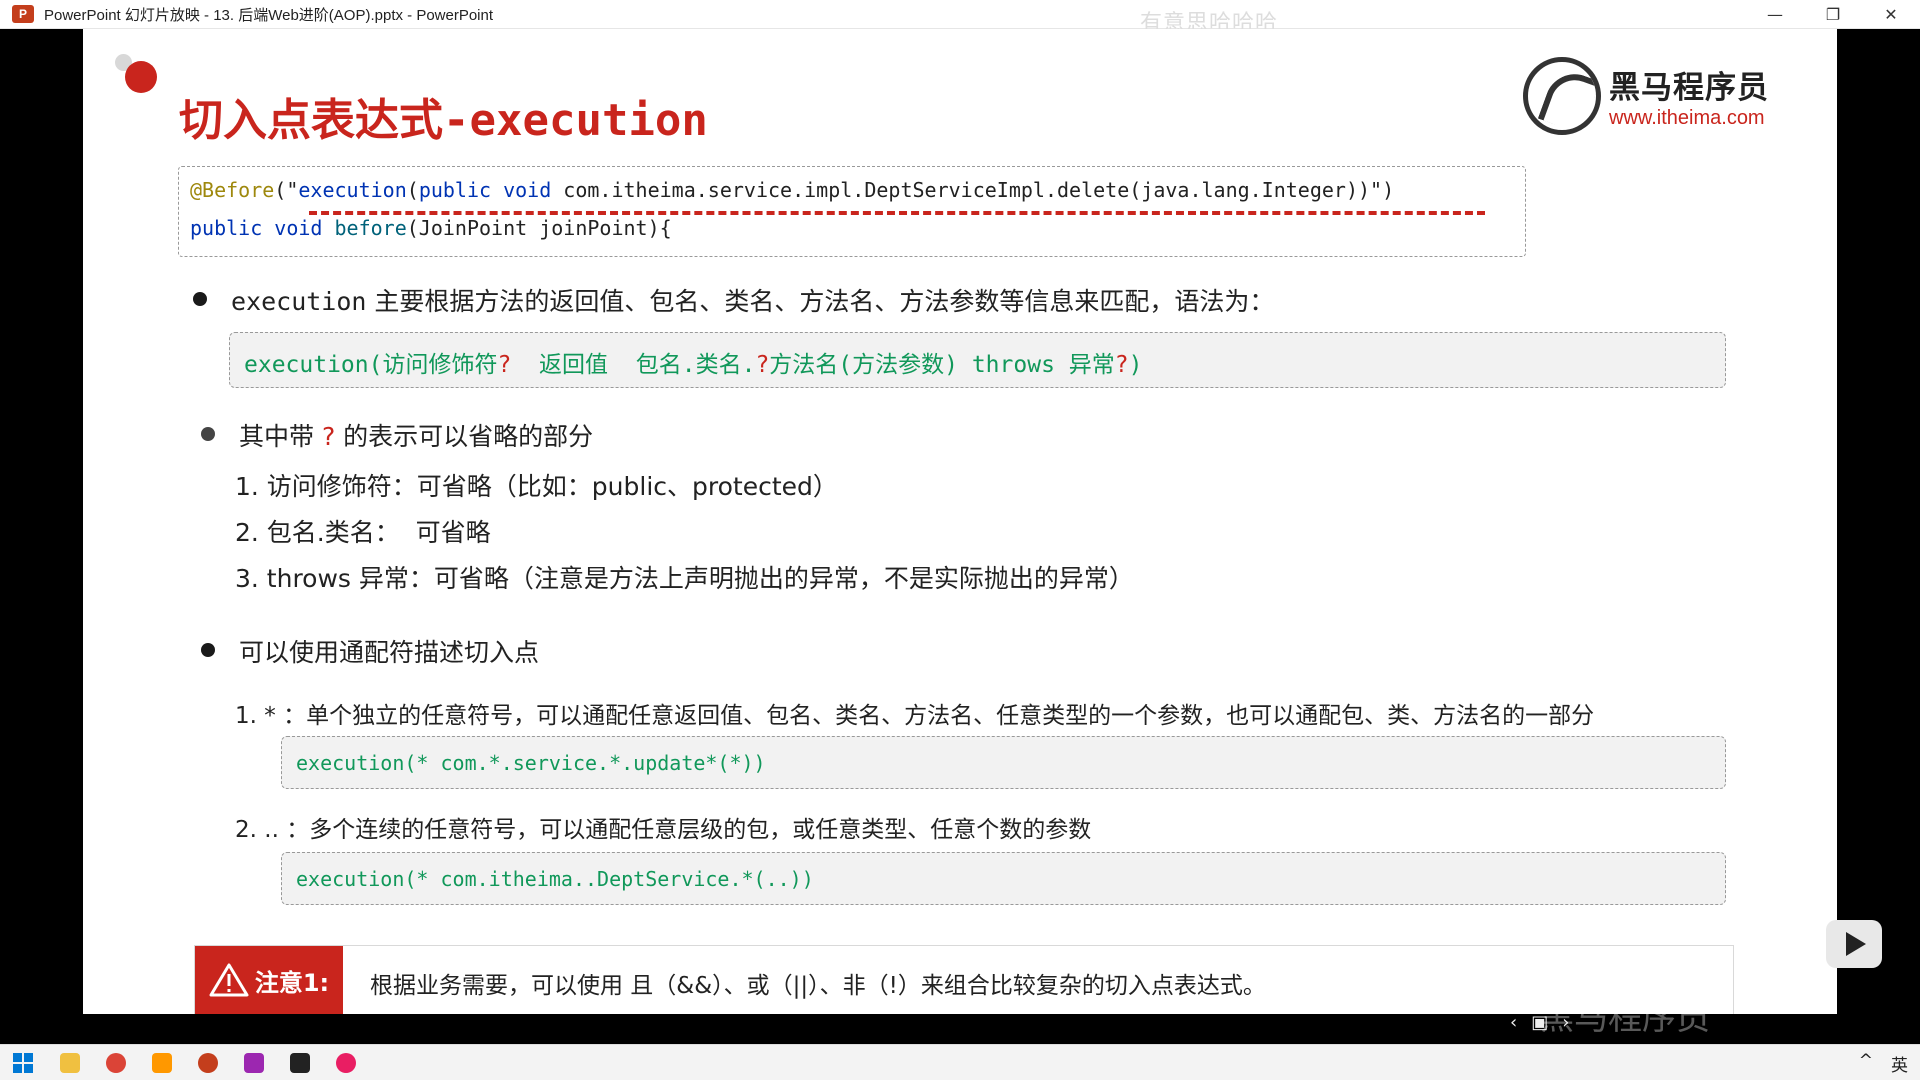 This screenshot has width=1920, height=1080. What do you see at coordinates (23, 1063) in the screenshot?
I see `windows-start-icon` at bounding box center [23, 1063].